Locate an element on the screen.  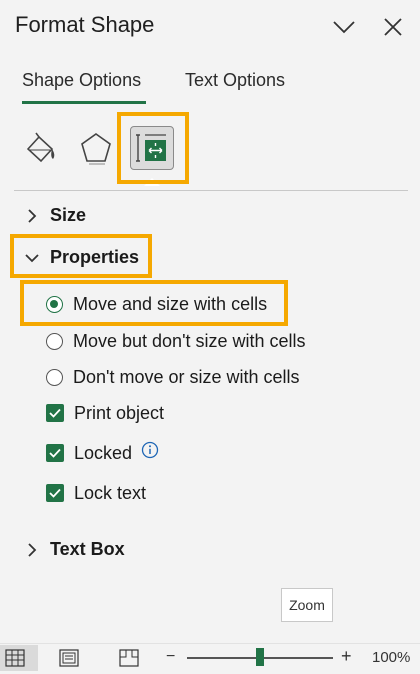
radio-dont-move-or-size: Don't move or size with cells is located at coordinates (173, 377).